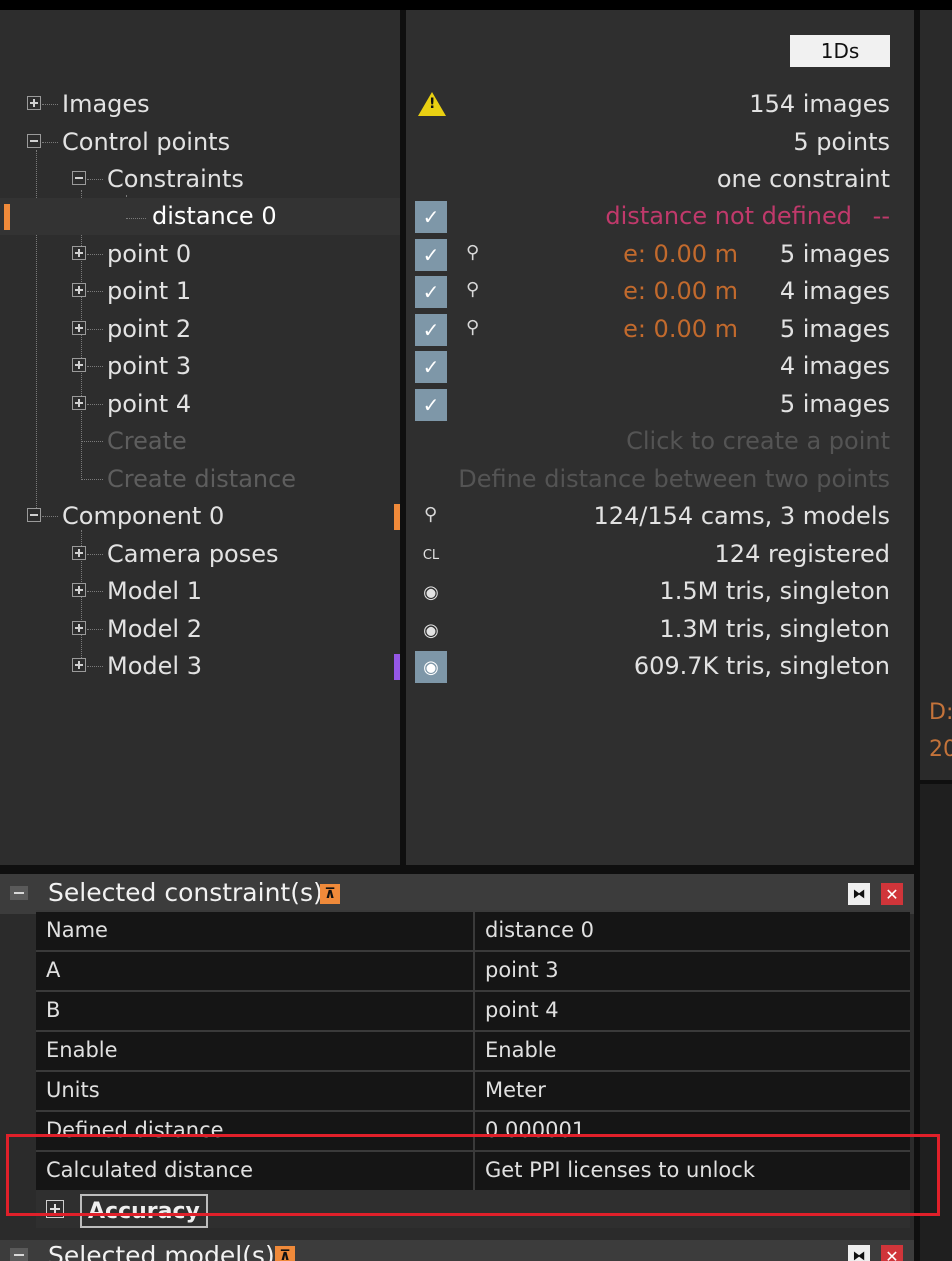  I want to click on selection-marker, so click(7, 217).